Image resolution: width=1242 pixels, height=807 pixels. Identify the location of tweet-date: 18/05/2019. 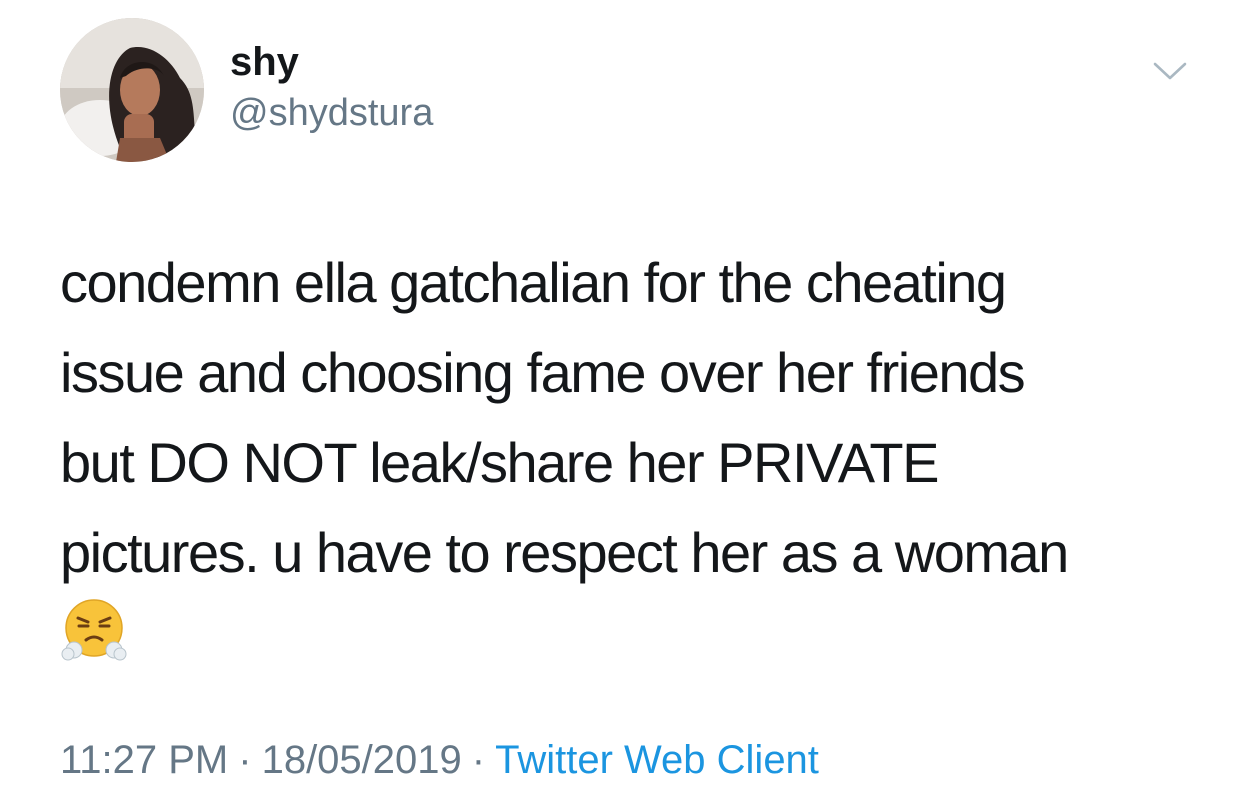
(362, 760).